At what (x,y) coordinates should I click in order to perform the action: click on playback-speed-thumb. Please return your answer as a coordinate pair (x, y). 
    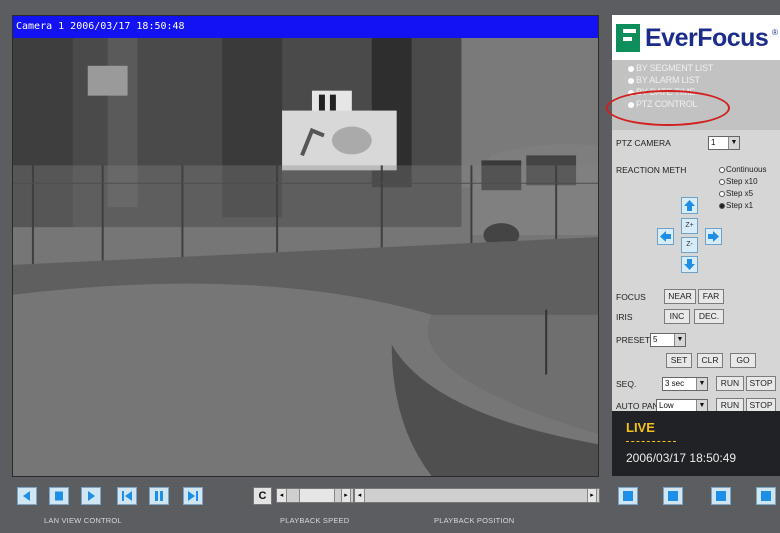
    Looking at the image, I should click on (317, 495).